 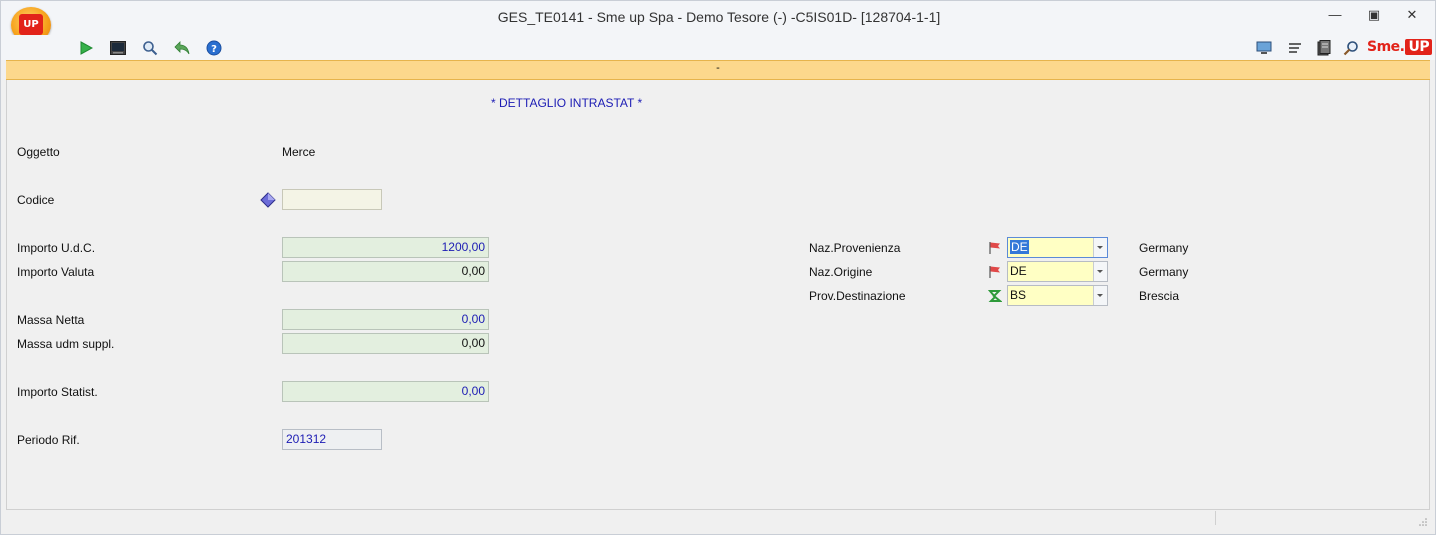 What do you see at coordinates (1159, 296) in the screenshot?
I see `destinazione-desc: Brescia` at bounding box center [1159, 296].